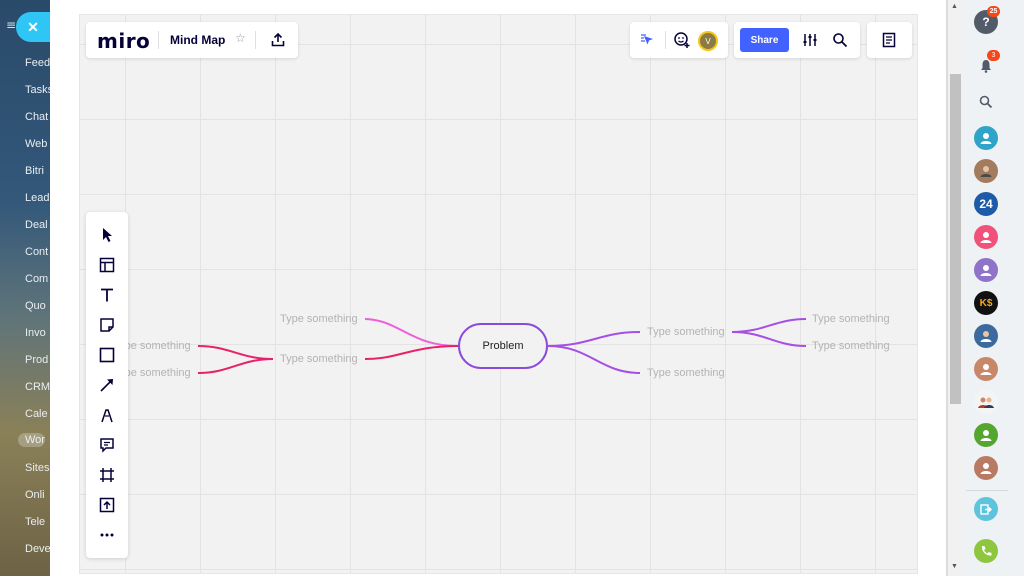 The width and height of the screenshot is (1024, 576). I want to click on more-tools-icon, so click(107, 535).